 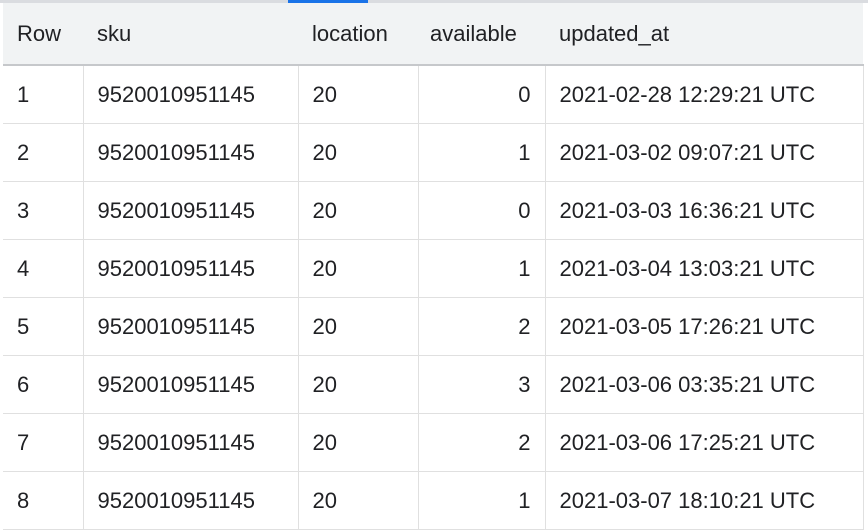 What do you see at coordinates (482, 384) in the screenshot?
I see `cell-available: 3` at bounding box center [482, 384].